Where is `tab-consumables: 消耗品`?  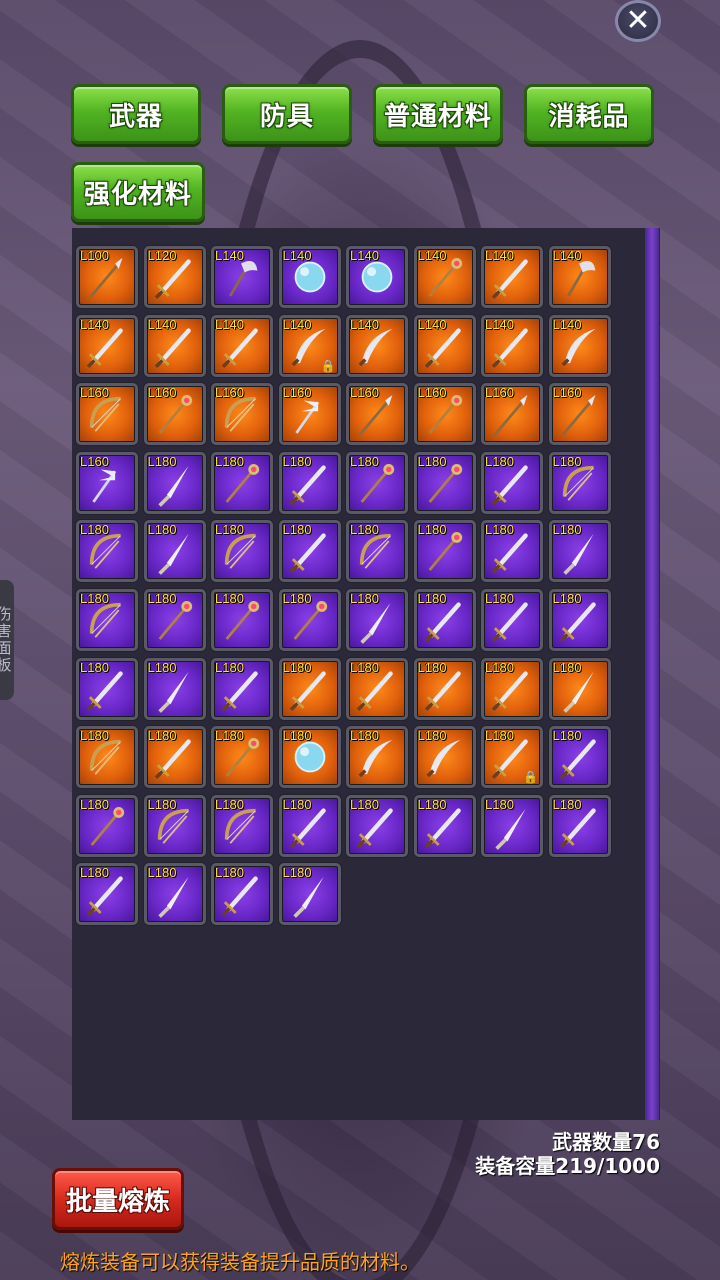 tab-consumables: 消耗品 is located at coordinates (589, 114).